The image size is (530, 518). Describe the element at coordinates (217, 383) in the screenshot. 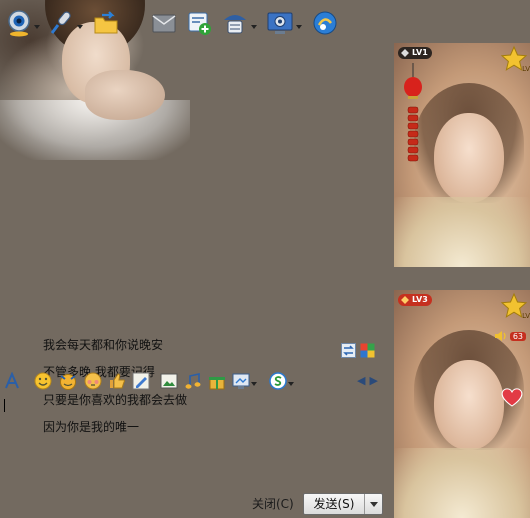

I see `gift-box-icon` at that location.